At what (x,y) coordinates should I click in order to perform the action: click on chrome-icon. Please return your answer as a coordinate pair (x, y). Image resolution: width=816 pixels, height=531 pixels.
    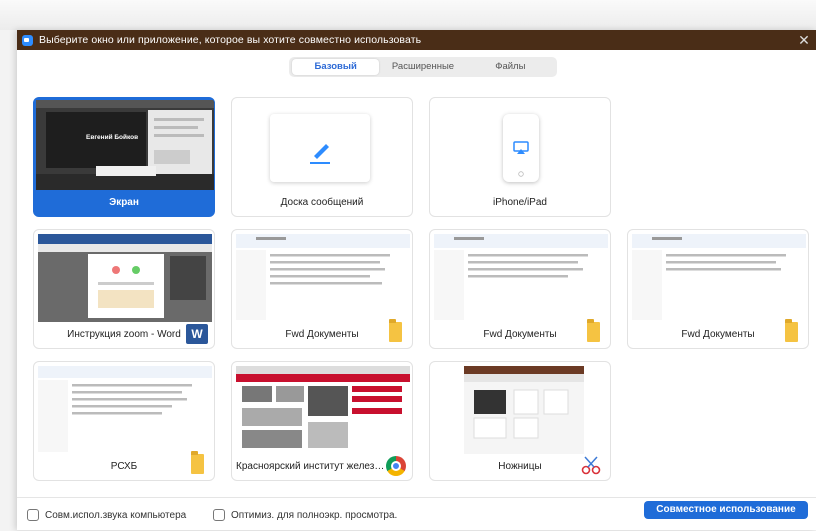
    Looking at the image, I should click on (396, 466).